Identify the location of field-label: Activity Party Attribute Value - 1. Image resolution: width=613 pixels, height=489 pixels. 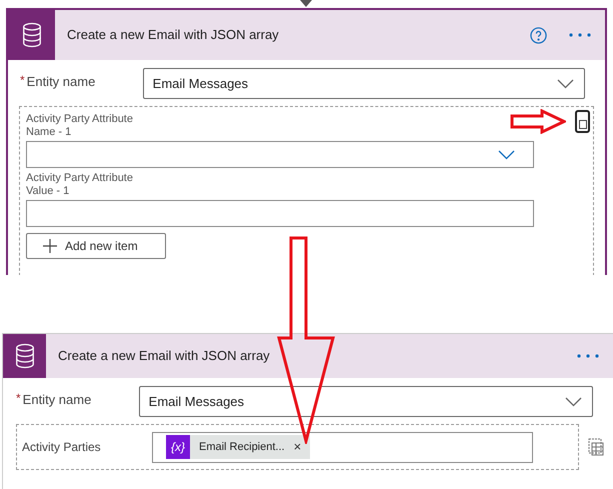
(80, 185).